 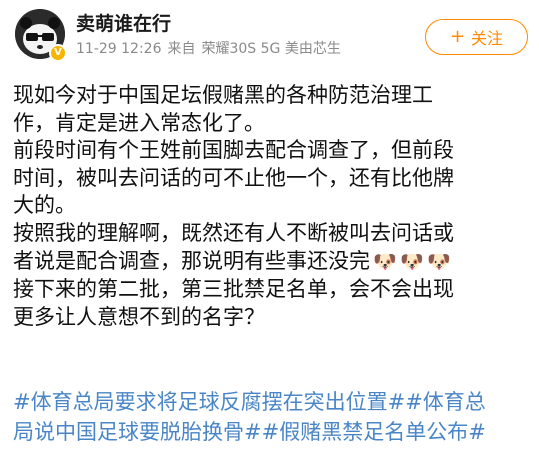 I want to click on panda-right-ear, so click(x=54, y=23).